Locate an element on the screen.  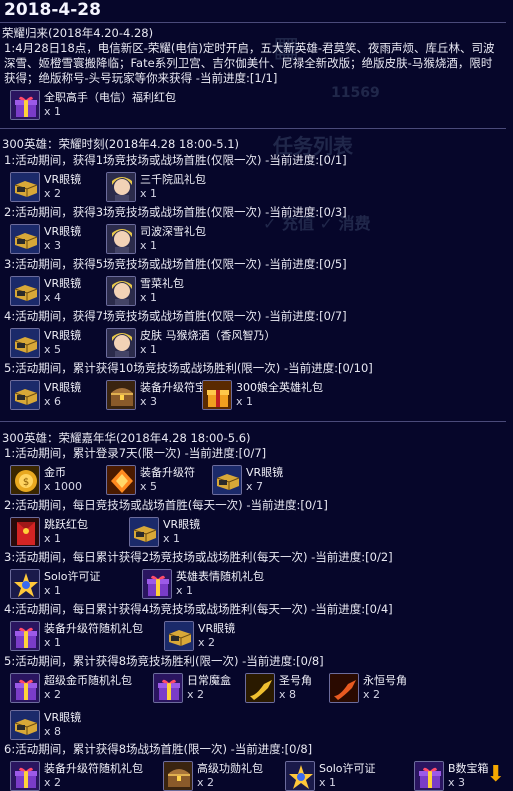
reward-item: 装备升级符随机礼包 x 2 is located at coordinates (76, 775).